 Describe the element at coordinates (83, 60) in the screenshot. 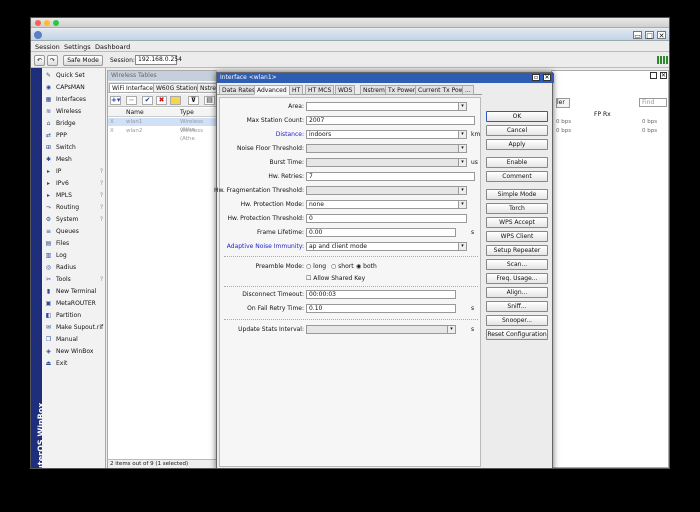

I see `safe-mode-button: Safe Mode` at that location.